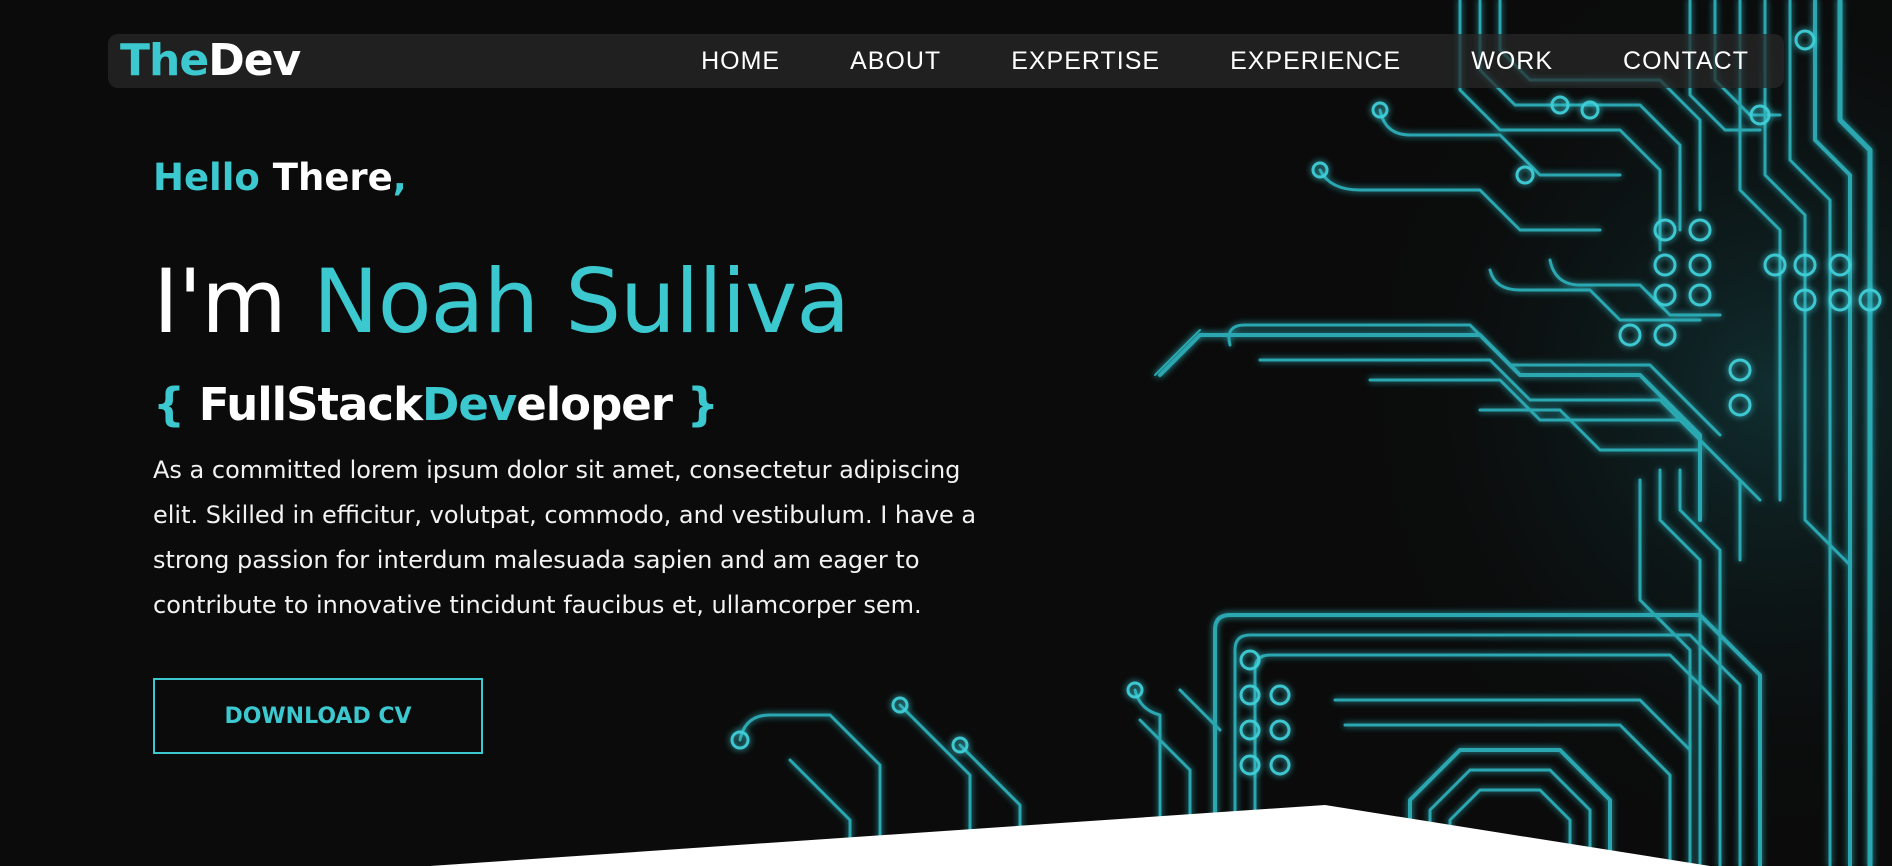 This screenshot has height=866, width=1892. What do you see at coordinates (1512, 61) in the screenshot?
I see `nav-link-work: WORK` at bounding box center [1512, 61].